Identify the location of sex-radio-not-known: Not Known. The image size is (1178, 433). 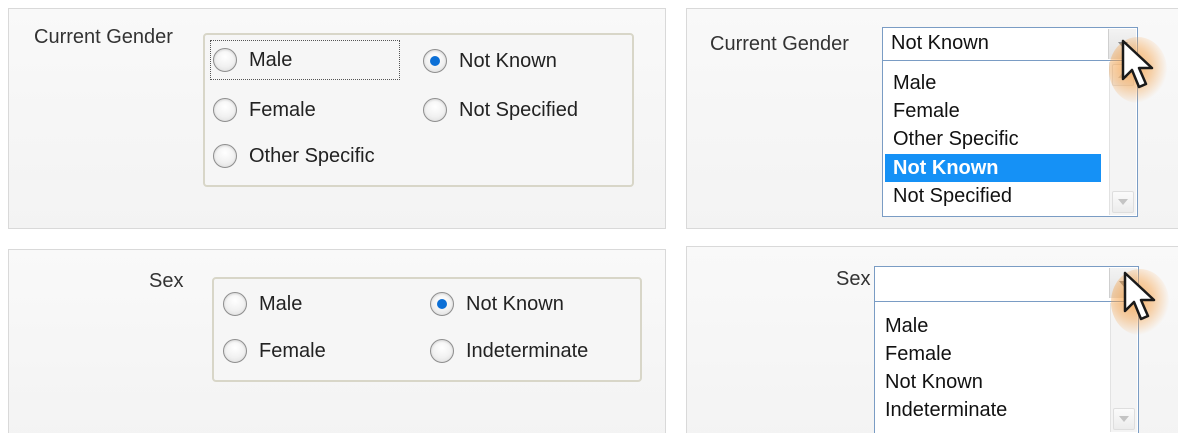
(497, 304).